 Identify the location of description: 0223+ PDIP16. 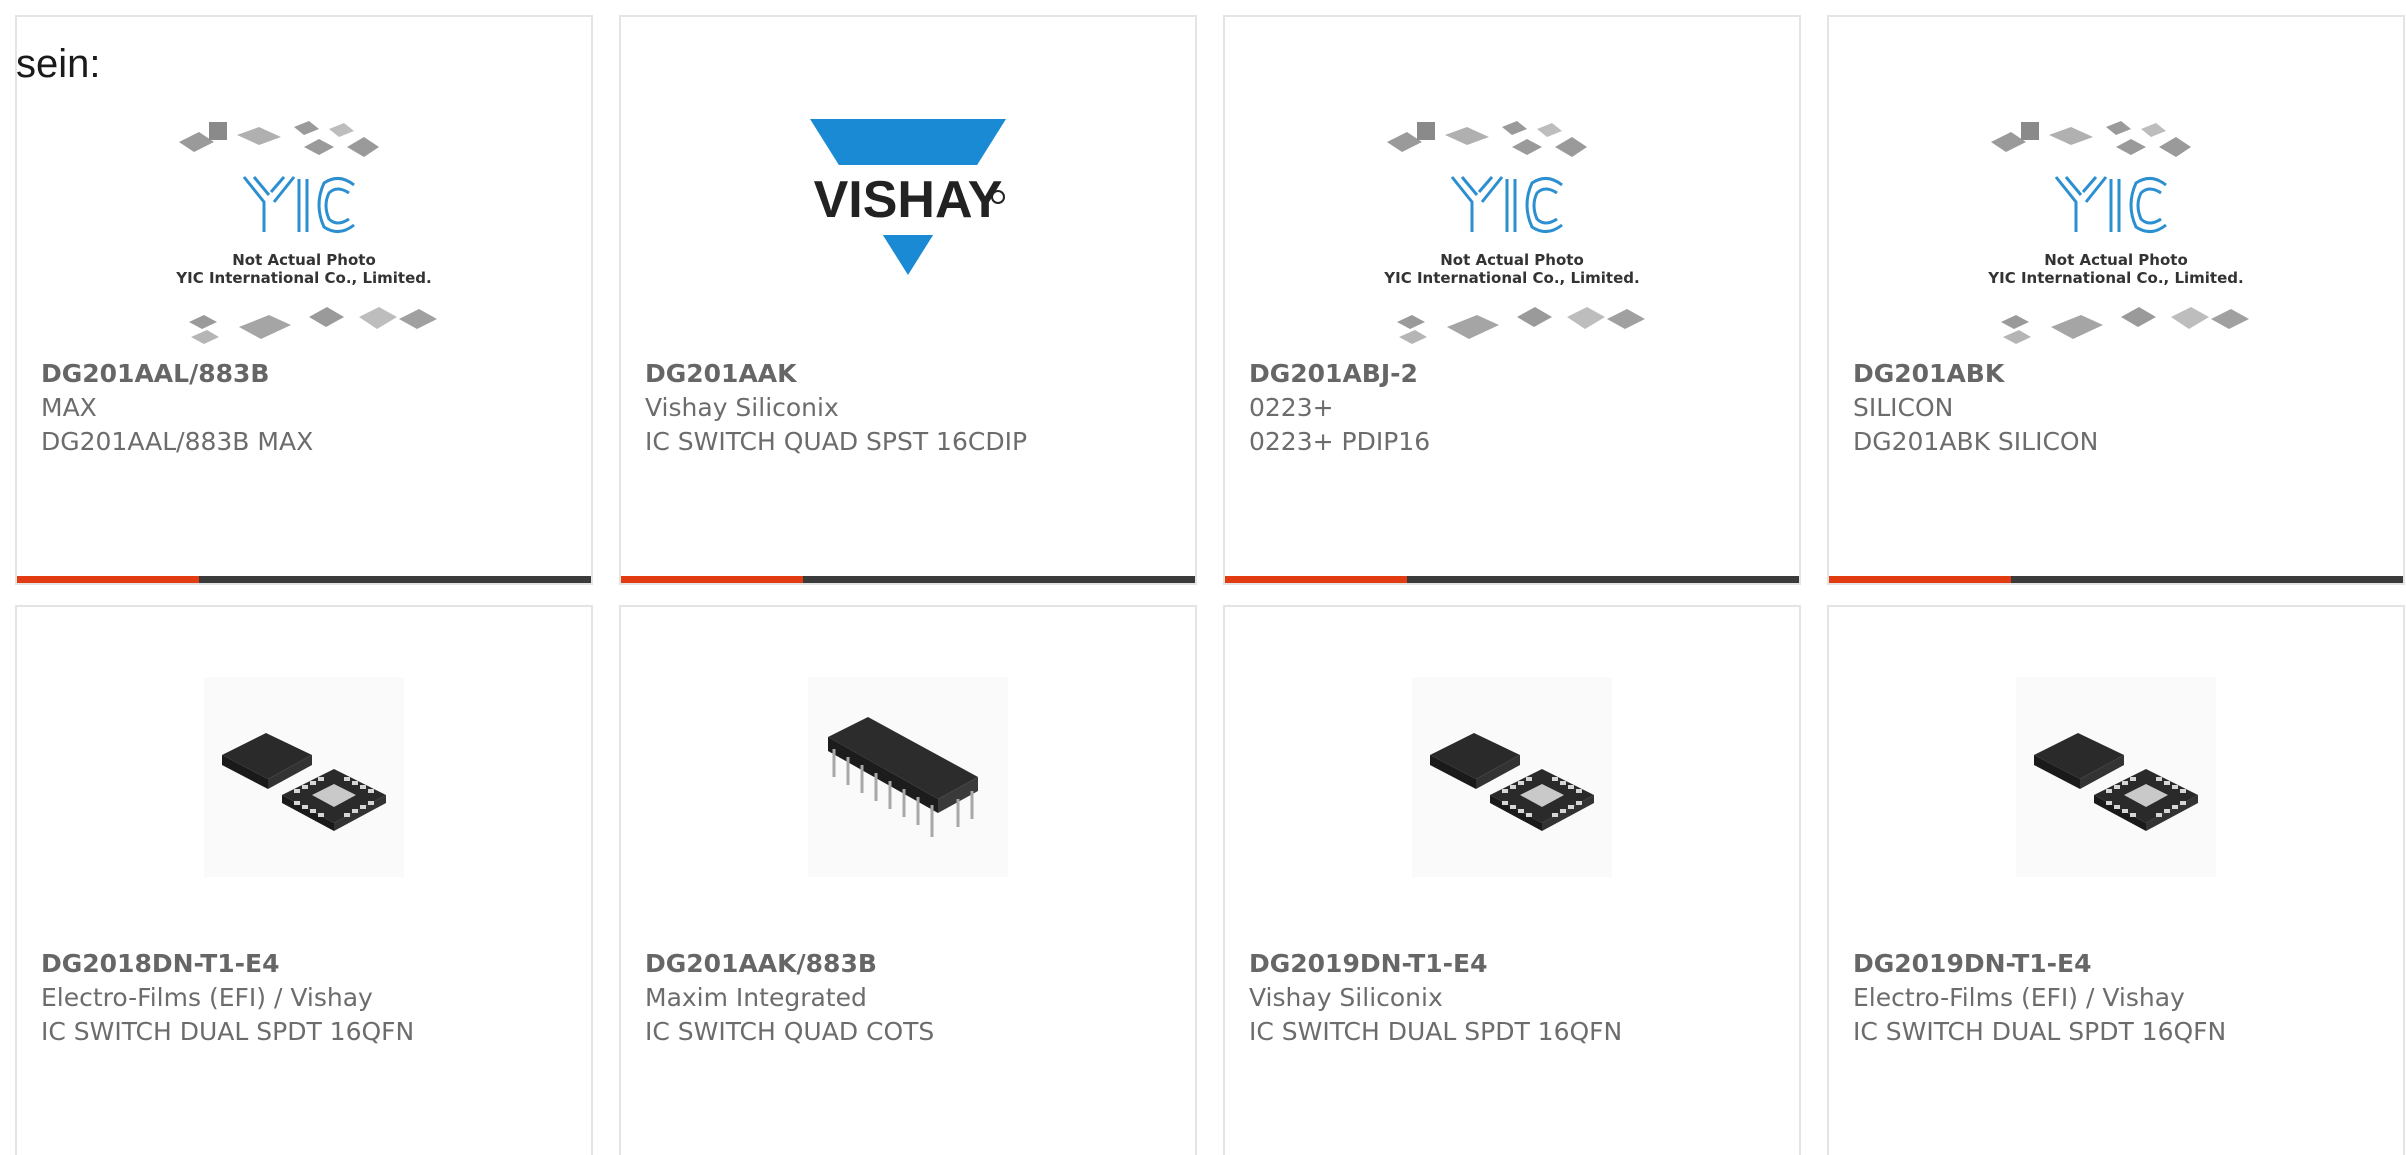
(1340, 441).